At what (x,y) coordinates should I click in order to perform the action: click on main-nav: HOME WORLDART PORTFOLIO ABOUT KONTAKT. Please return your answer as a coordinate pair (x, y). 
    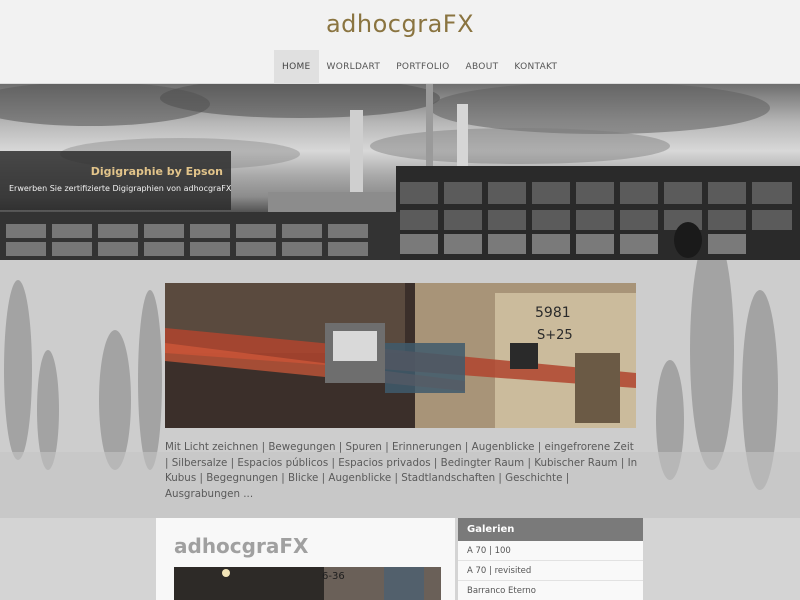
    Looking at the image, I should click on (419, 67).